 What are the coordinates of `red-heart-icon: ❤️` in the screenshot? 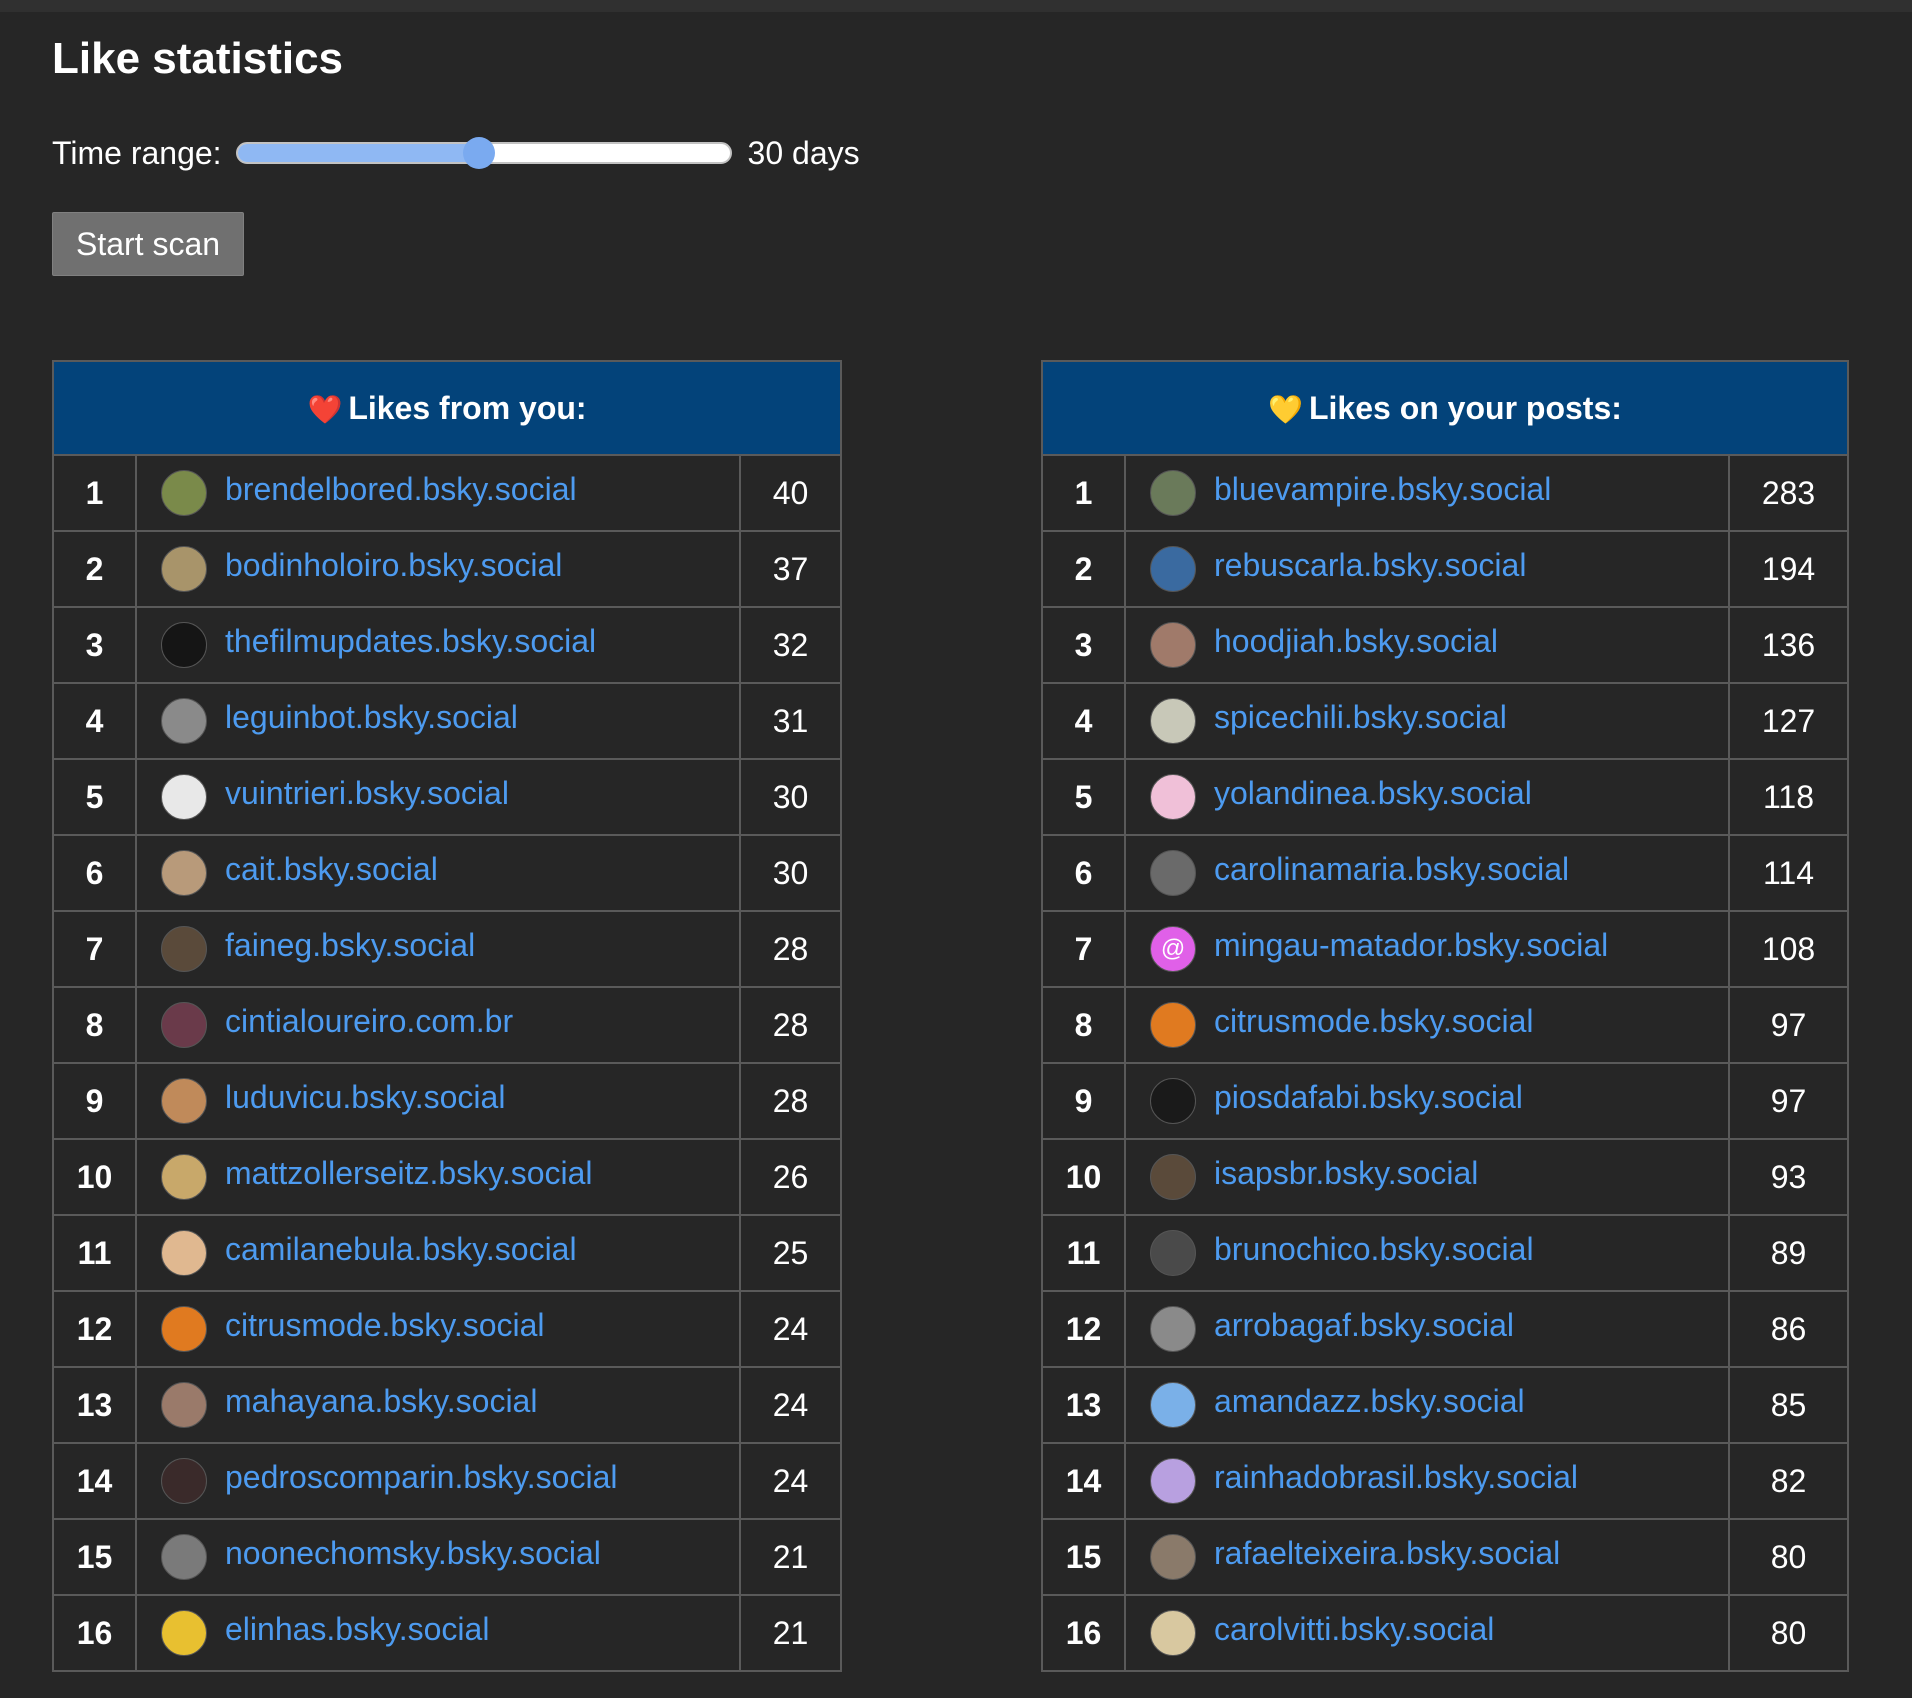 It's located at (325, 409).